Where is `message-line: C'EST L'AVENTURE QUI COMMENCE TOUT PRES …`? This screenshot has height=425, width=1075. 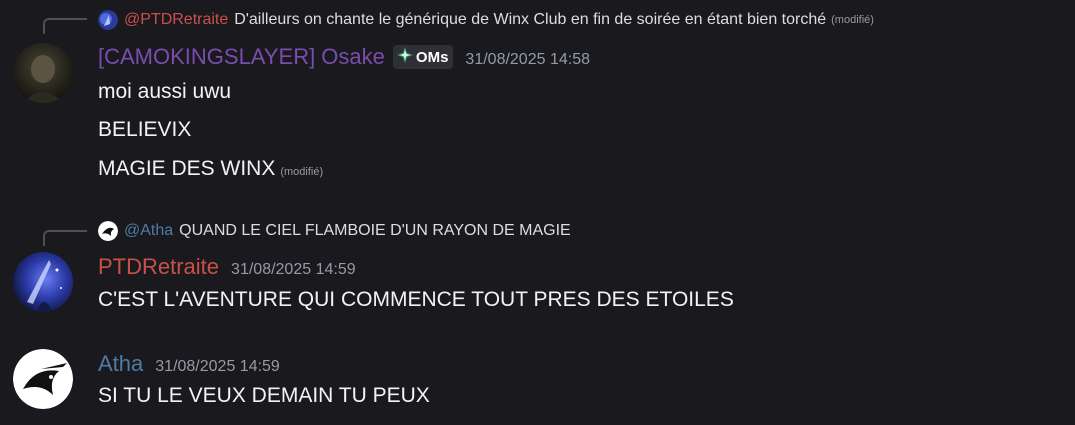 message-line: C'EST L'AVENTURE QUI COMMENCE TOUT PRES … is located at coordinates (416, 300).